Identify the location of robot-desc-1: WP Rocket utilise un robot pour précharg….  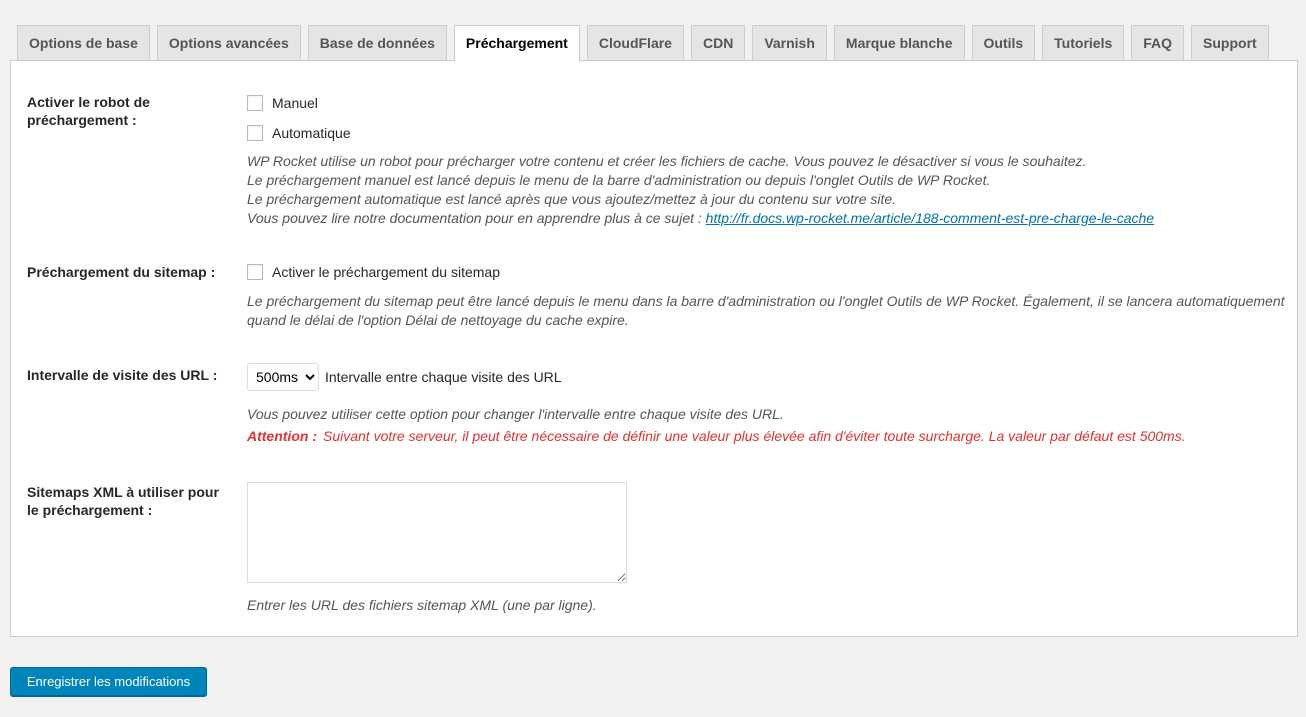
(667, 161).